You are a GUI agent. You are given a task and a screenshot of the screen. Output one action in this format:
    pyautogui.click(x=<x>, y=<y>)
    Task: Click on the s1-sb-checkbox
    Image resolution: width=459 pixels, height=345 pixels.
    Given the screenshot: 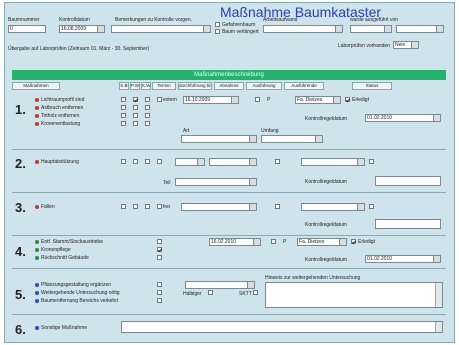 What is the action you would take?
    pyautogui.click(x=123, y=99)
    